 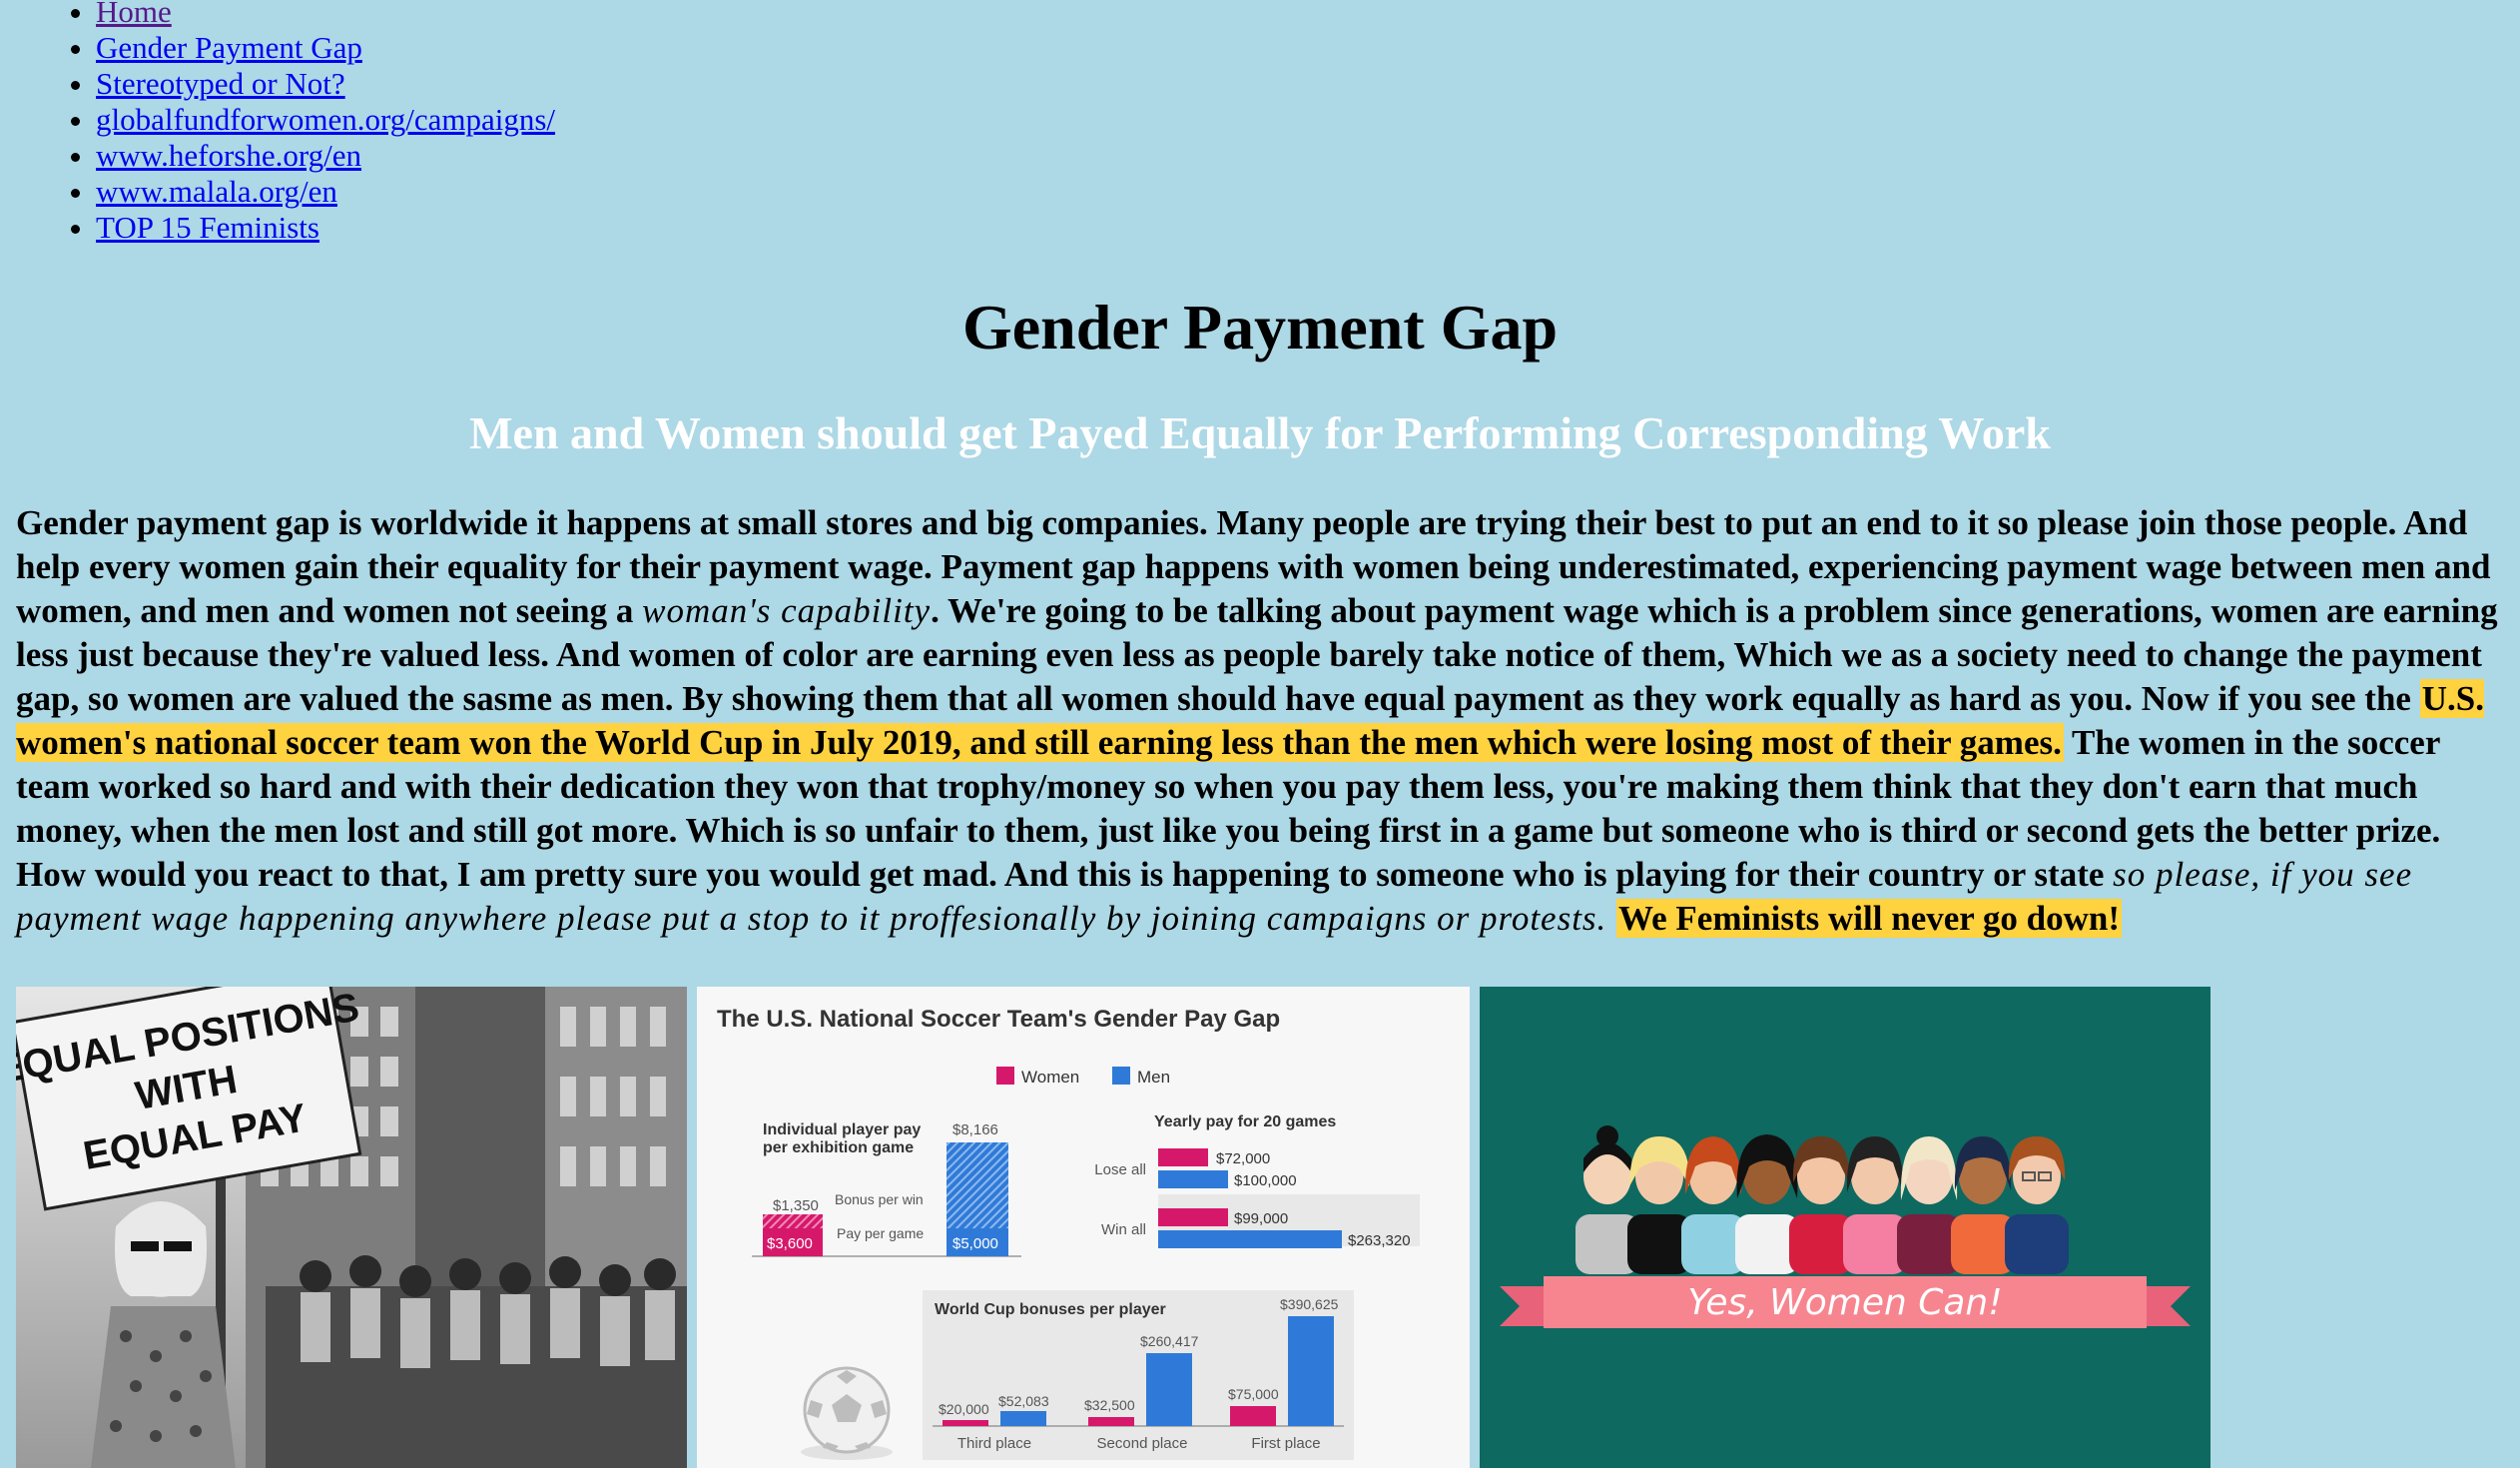 What do you see at coordinates (1023, 1401) in the screenshot?
I see `value-third-men: $52,083` at bounding box center [1023, 1401].